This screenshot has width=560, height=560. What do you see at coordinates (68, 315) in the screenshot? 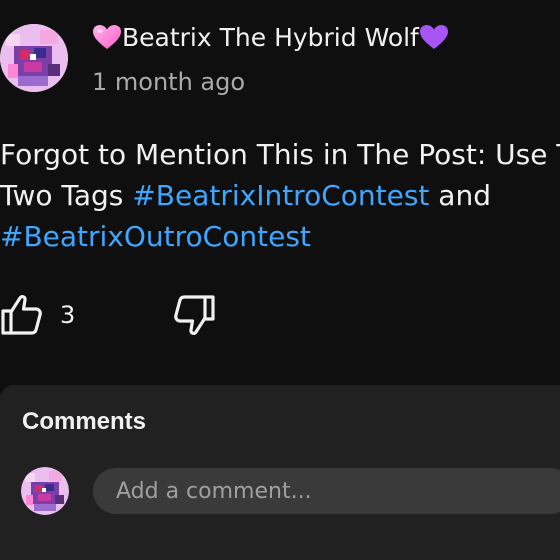
I see `like-count: 3` at bounding box center [68, 315].